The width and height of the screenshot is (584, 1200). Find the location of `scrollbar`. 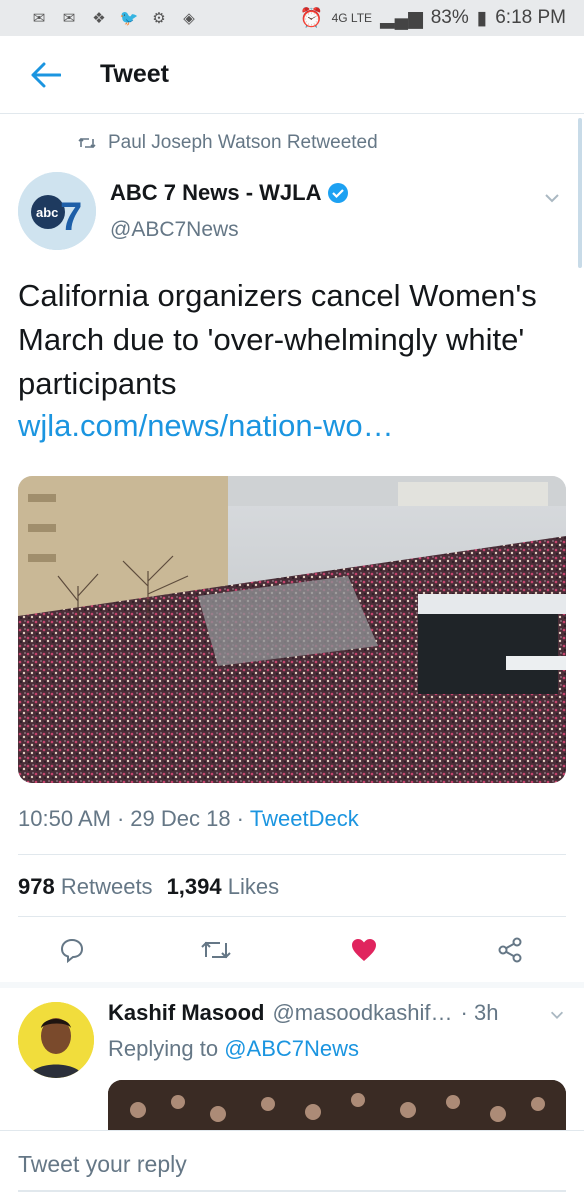

scrollbar is located at coordinates (580, 193).